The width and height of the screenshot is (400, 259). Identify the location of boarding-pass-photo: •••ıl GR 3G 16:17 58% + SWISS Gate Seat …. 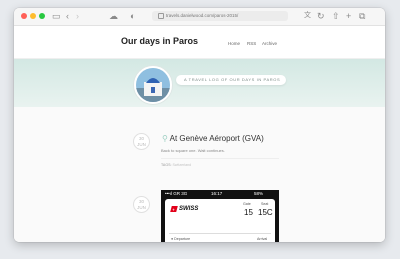
(220, 216).